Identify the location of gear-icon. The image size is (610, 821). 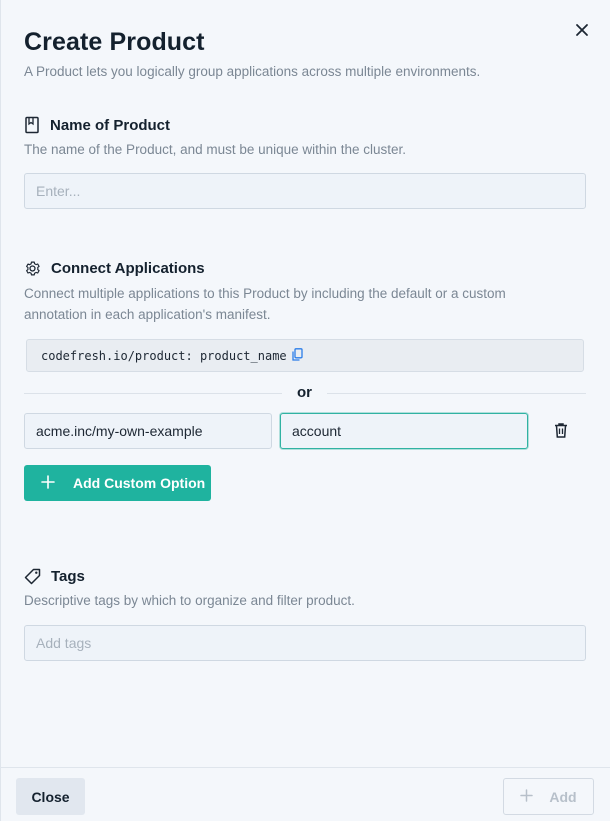
(32, 268).